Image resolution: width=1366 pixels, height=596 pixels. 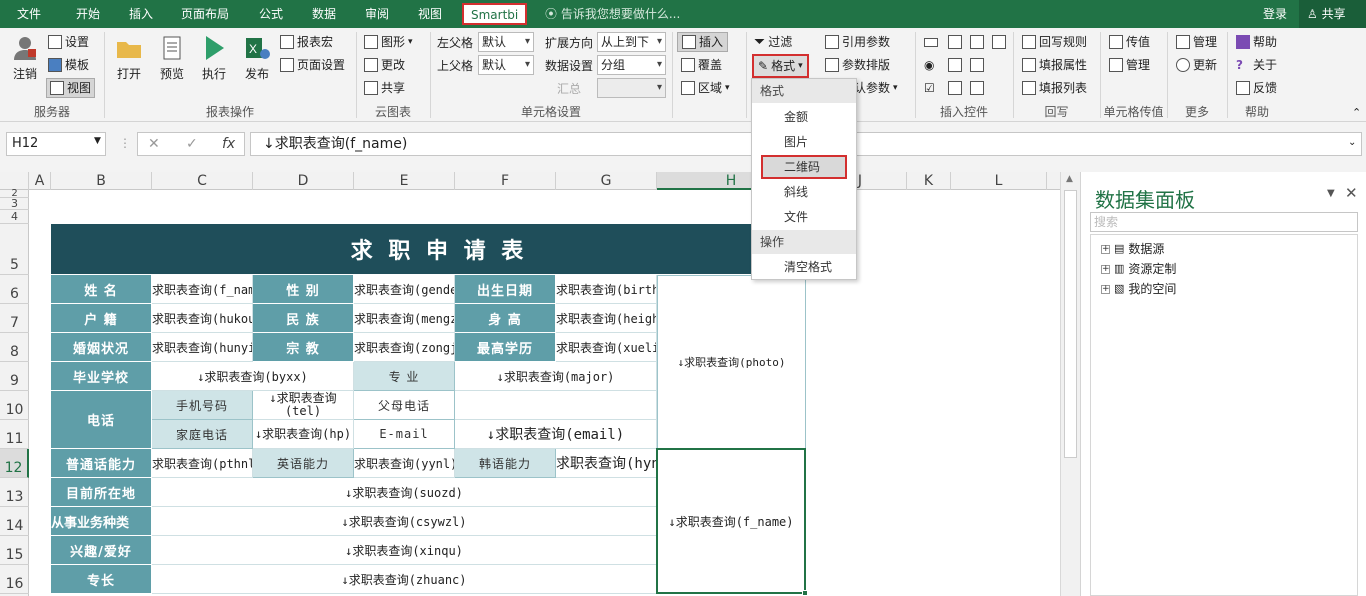 I want to click on insert-mode-button: 插入, so click(x=703, y=42).